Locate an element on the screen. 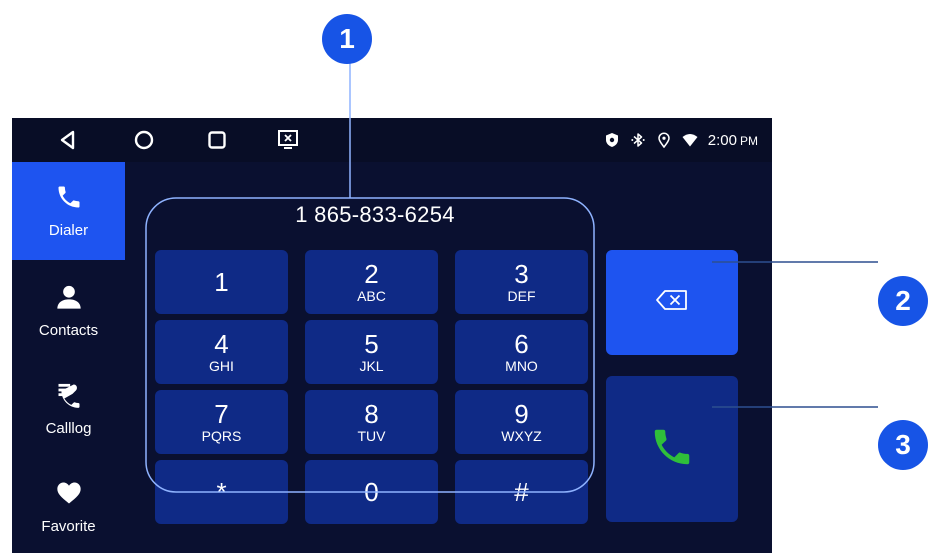 The image size is (930, 553). key-star: * is located at coordinates (221, 492).